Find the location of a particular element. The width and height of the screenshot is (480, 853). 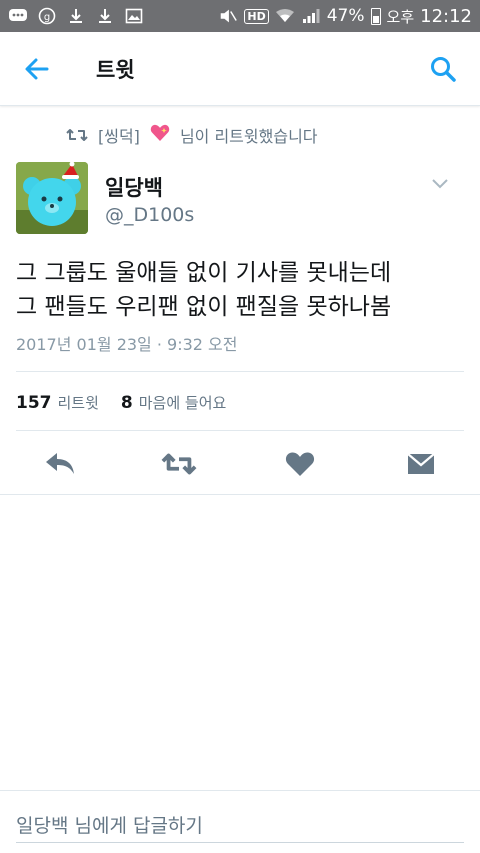

chat-notification-icon is located at coordinates (18, 16).